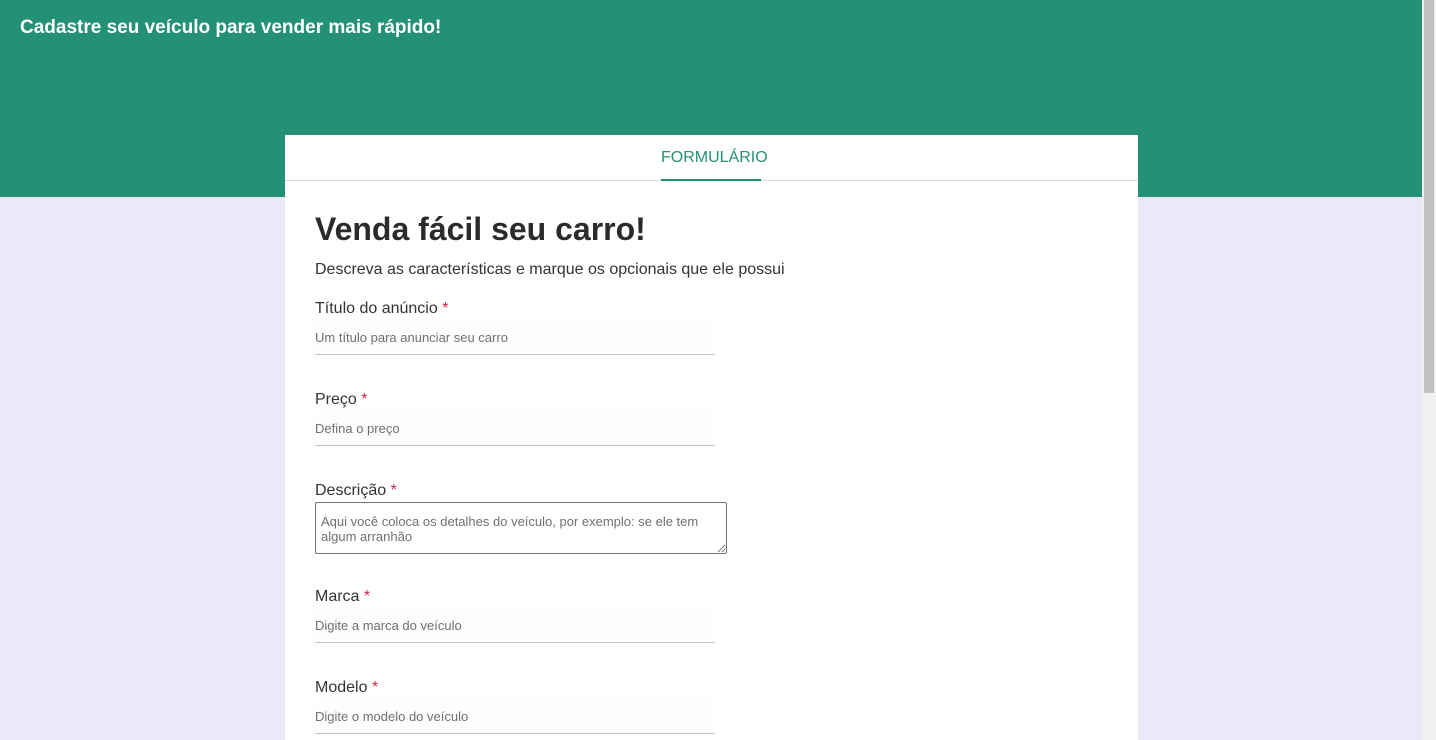 This screenshot has height=740, width=1436. What do you see at coordinates (515, 337) in the screenshot?
I see `titulo-input` at bounding box center [515, 337].